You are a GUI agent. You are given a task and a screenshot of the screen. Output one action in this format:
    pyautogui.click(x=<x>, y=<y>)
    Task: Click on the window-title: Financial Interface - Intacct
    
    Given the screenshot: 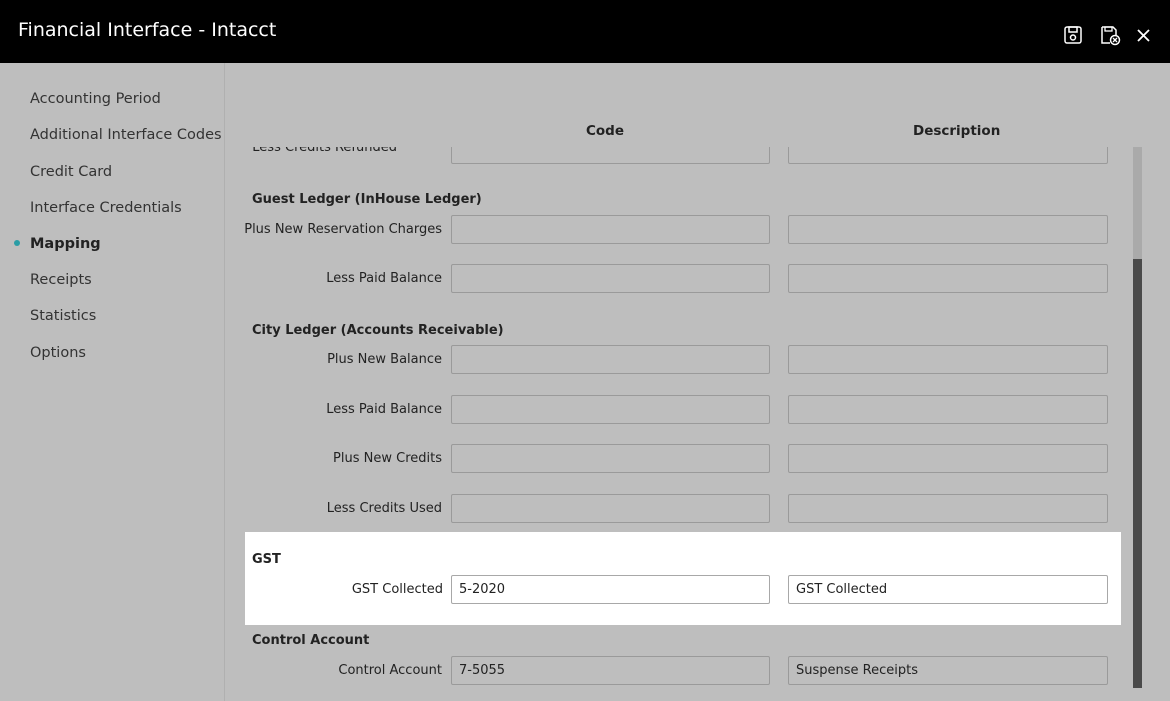 What is the action you would take?
    pyautogui.click(x=147, y=30)
    